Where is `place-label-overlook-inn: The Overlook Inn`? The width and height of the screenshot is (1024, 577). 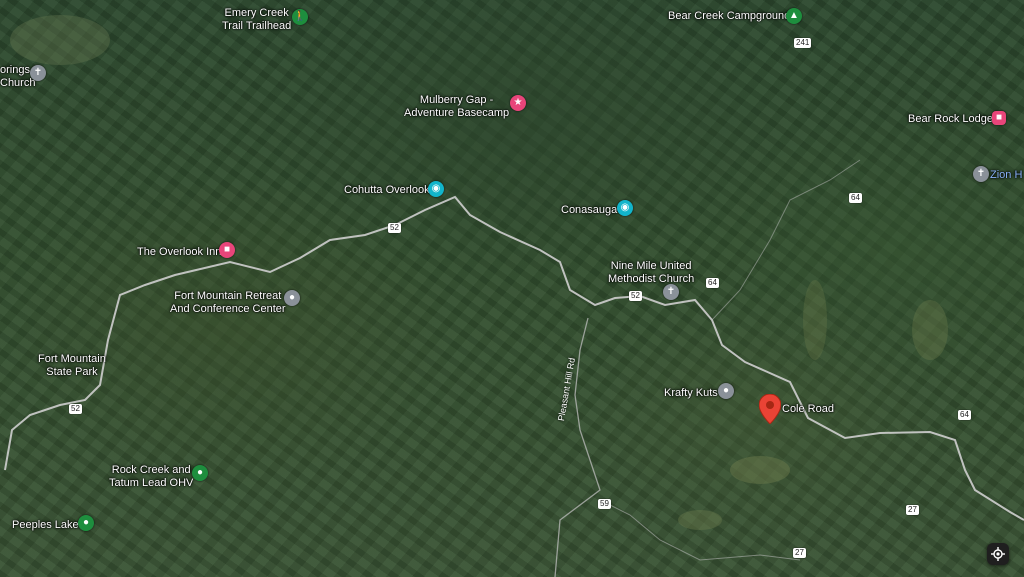 place-label-overlook-inn: The Overlook Inn is located at coordinates (179, 252).